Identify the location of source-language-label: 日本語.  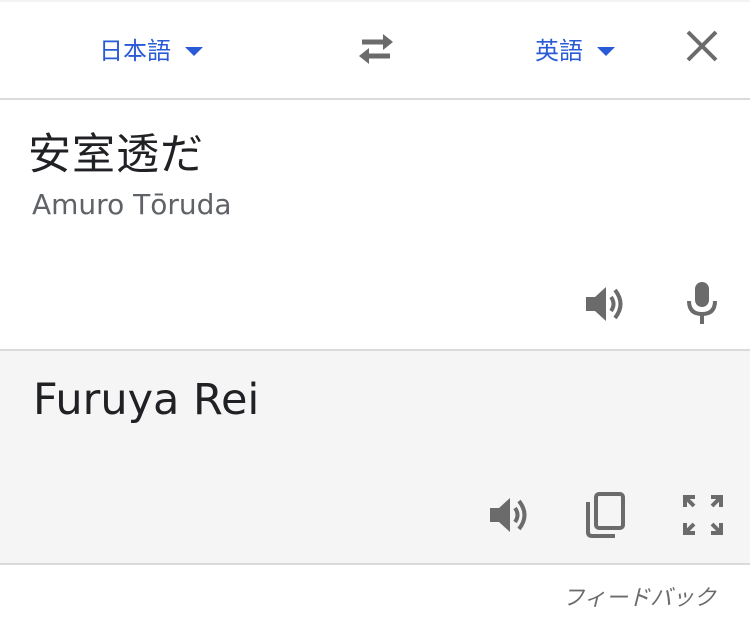
(135, 50).